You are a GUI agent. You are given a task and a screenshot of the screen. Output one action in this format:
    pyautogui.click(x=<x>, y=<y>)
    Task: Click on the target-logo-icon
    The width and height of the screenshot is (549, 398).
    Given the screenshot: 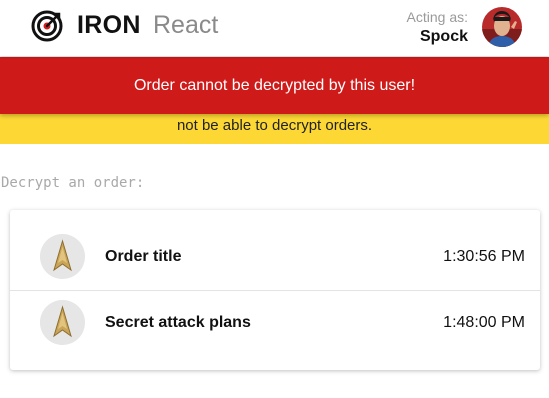 What is the action you would take?
    pyautogui.click(x=47, y=26)
    